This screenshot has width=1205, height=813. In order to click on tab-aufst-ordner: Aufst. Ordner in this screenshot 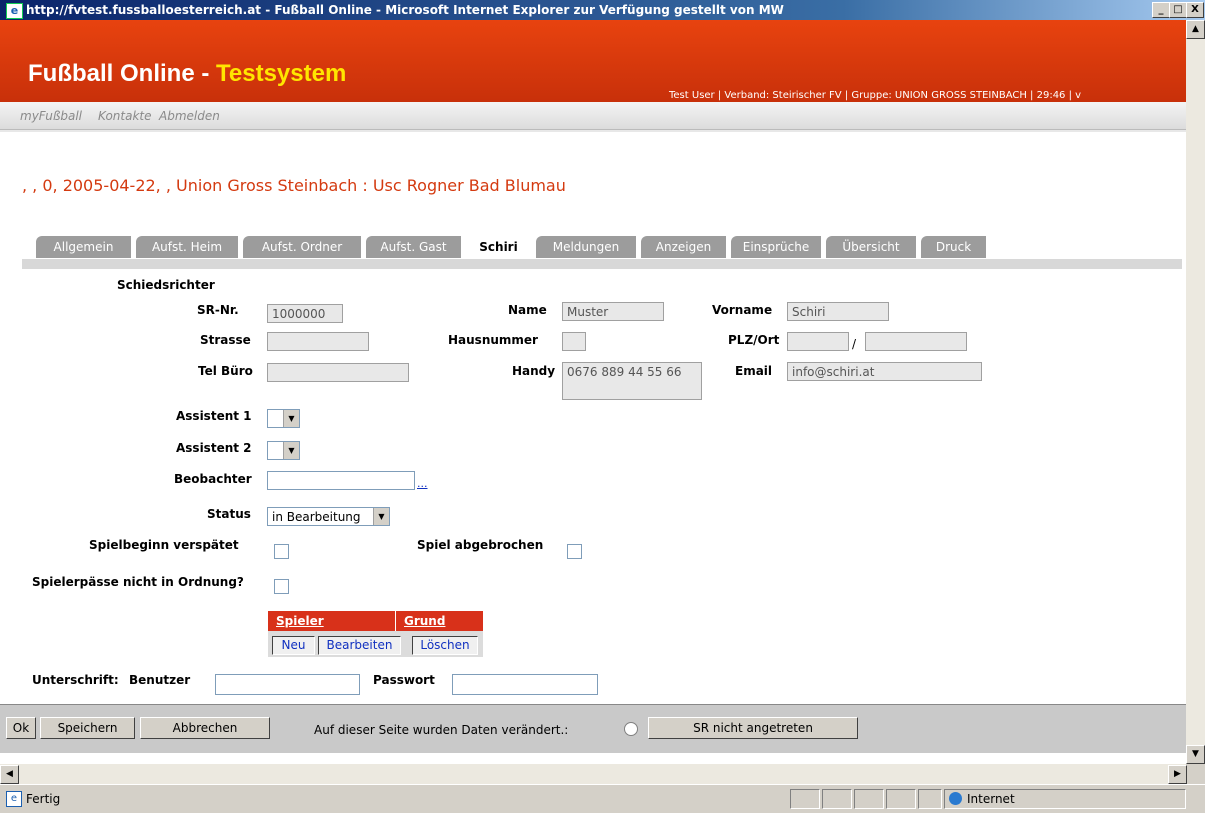, I will do `click(302, 247)`.